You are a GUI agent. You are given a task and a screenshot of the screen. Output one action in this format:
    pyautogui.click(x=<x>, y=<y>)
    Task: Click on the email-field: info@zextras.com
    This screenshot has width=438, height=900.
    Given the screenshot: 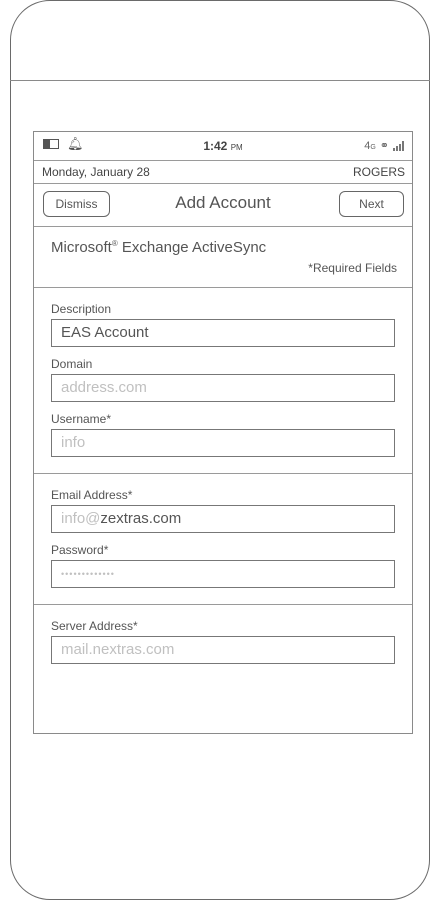 What is the action you would take?
    pyautogui.click(x=223, y=519)
    